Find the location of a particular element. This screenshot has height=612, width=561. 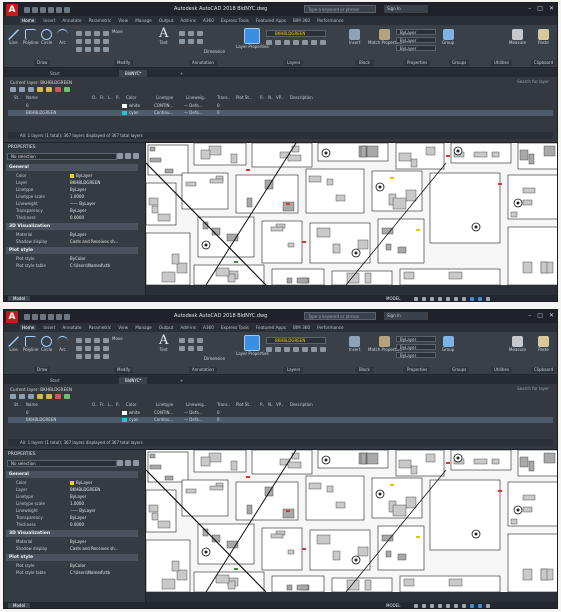

annotation-scale-icon is located at coordinates (456, 299).